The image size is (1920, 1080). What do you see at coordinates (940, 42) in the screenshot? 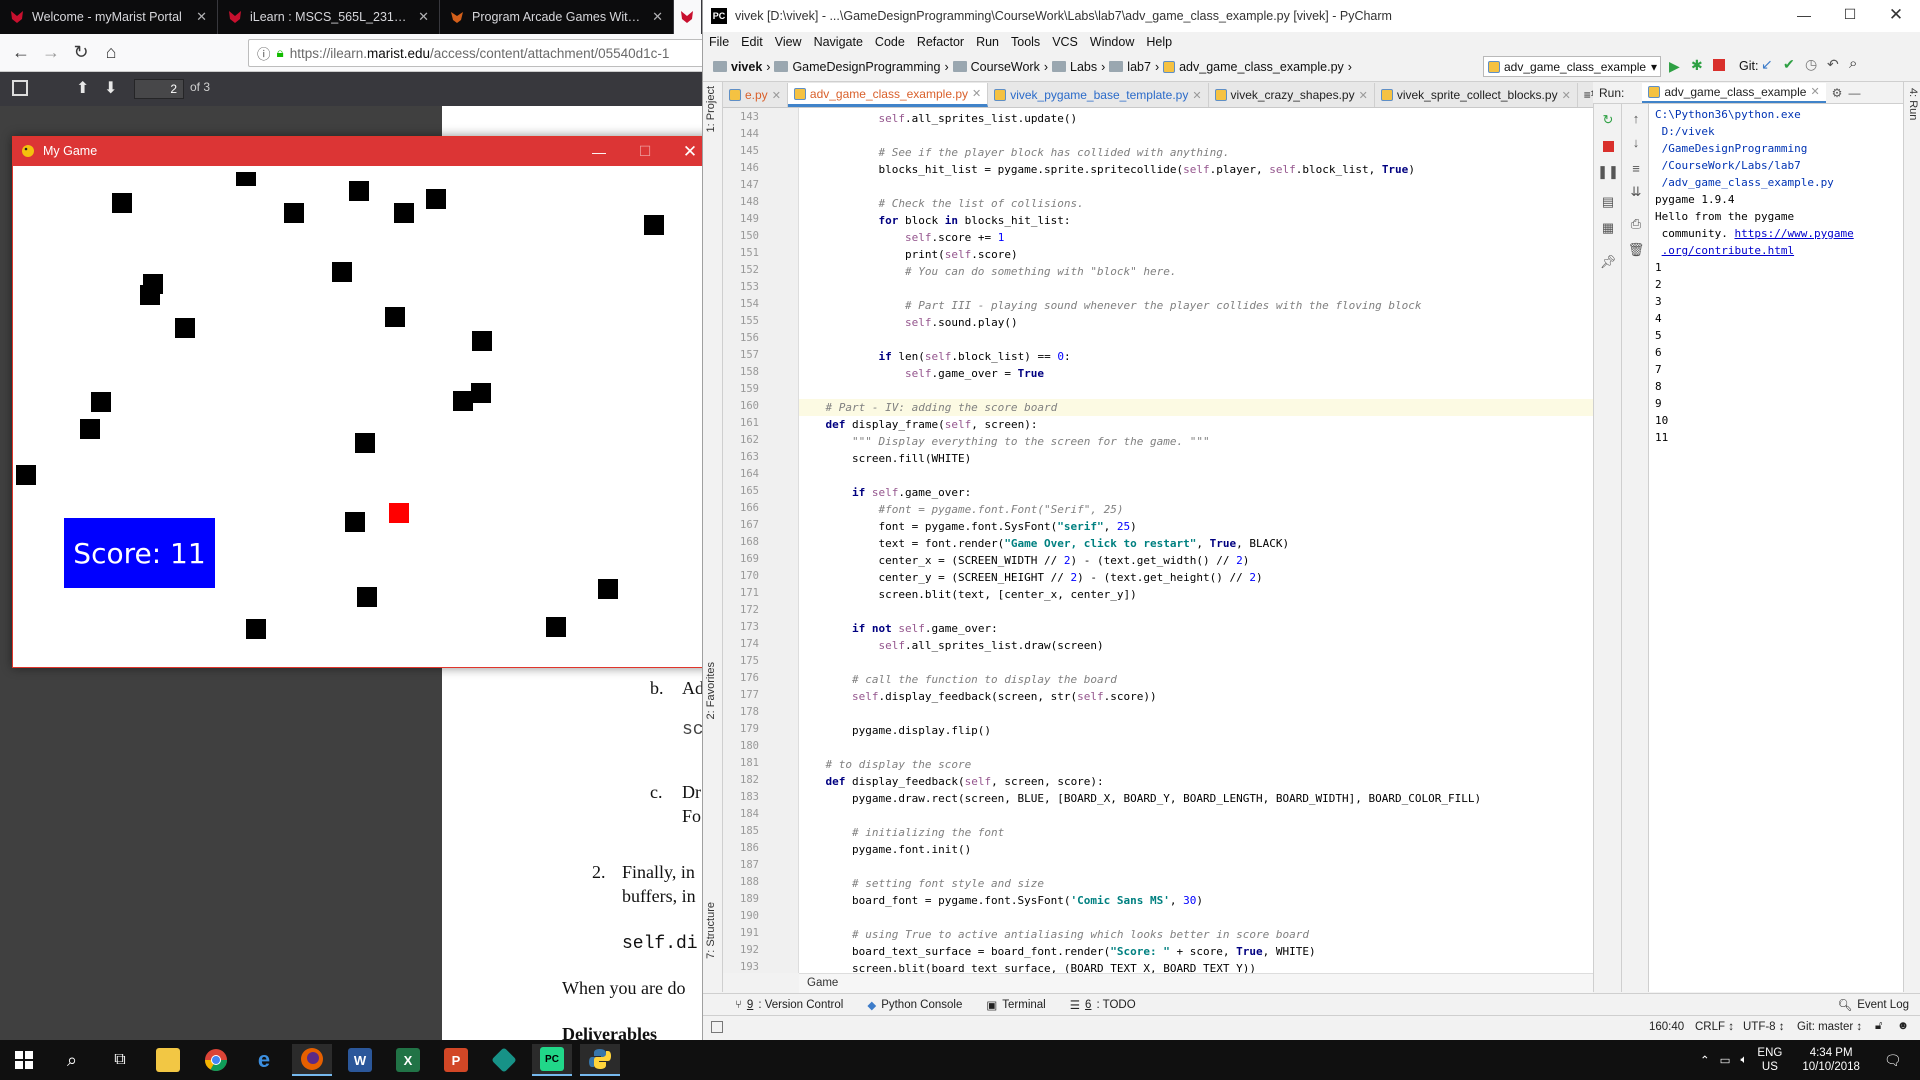
I see `menu-refactor: Refactor` at bounding box center [940, 42].